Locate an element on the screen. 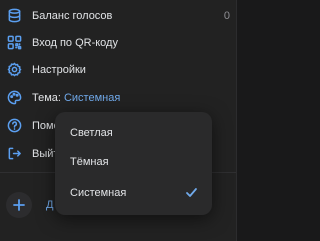 Image resolution: width=320 pixels, height=241 pixels. help-icon is located at coordinates (14, 126).